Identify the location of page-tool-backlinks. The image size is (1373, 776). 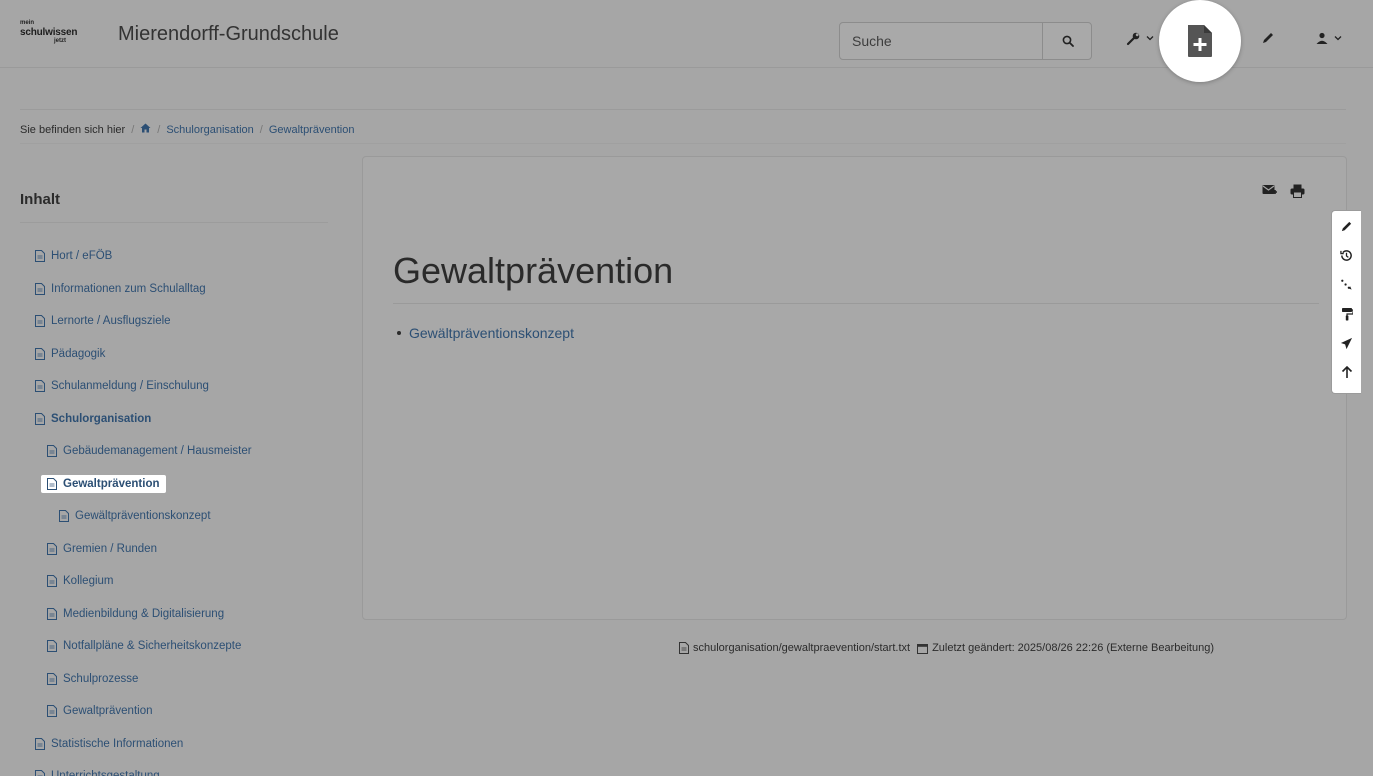
(1346, 287).